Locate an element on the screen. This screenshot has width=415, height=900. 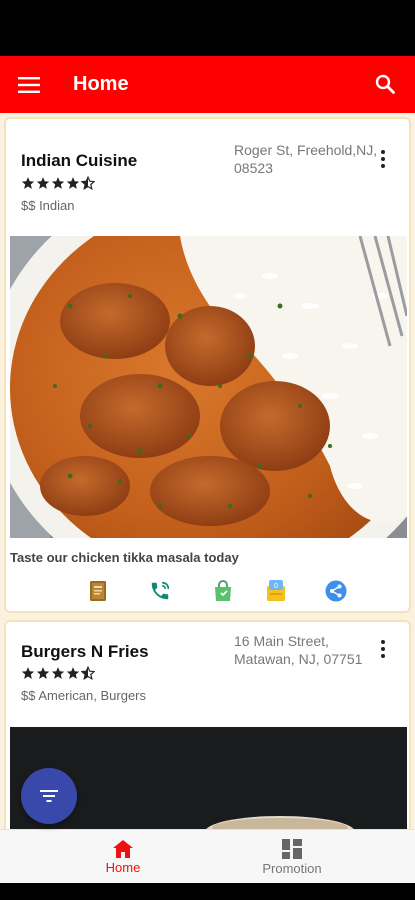
search-button is located at coordinates (385, 84).